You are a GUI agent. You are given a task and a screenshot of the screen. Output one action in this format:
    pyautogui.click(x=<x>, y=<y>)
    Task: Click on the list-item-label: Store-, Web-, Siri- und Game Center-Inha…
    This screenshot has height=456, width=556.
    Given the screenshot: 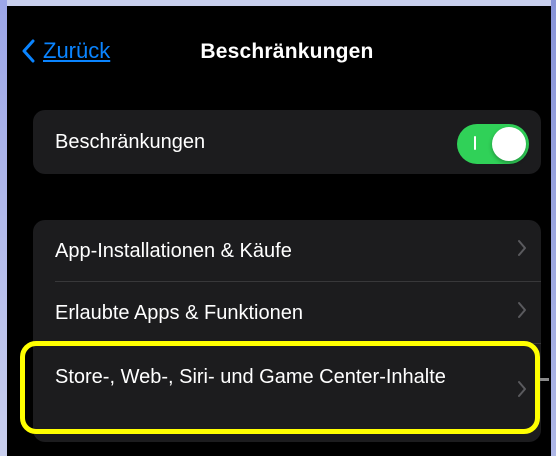 What is the action you would take?
    pyautogui.click(x=250, y=377)
    